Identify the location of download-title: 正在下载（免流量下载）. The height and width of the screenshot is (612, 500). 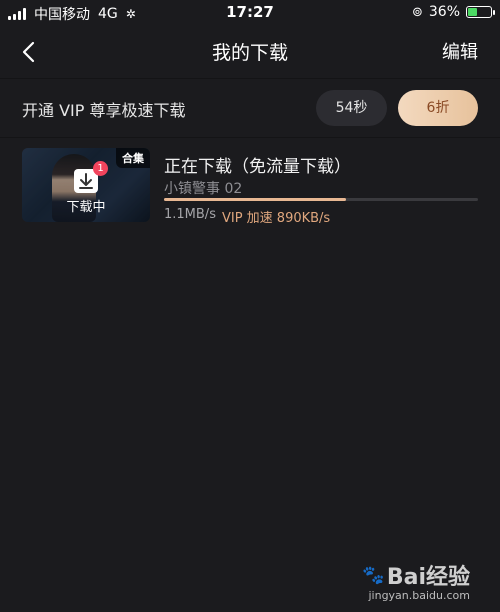
(257, 167).